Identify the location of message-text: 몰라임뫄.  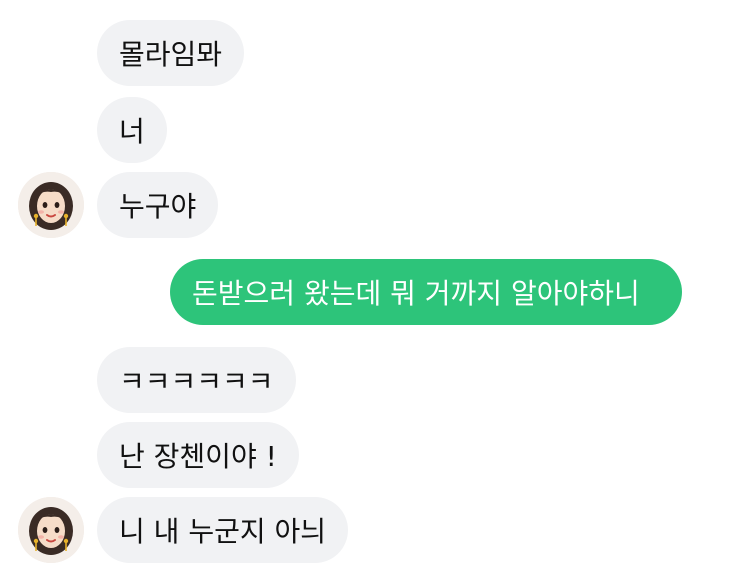
(171, 54).